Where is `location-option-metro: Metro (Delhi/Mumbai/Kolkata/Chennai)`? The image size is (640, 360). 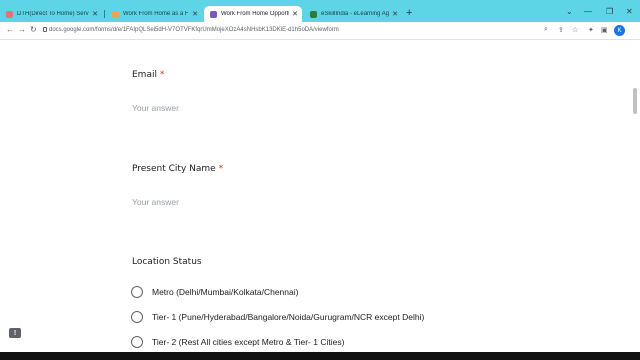
location-option-metro: Metro (Delhi/Mumbai/Kolkata/Chennai) is located at coordinates (214, 292).